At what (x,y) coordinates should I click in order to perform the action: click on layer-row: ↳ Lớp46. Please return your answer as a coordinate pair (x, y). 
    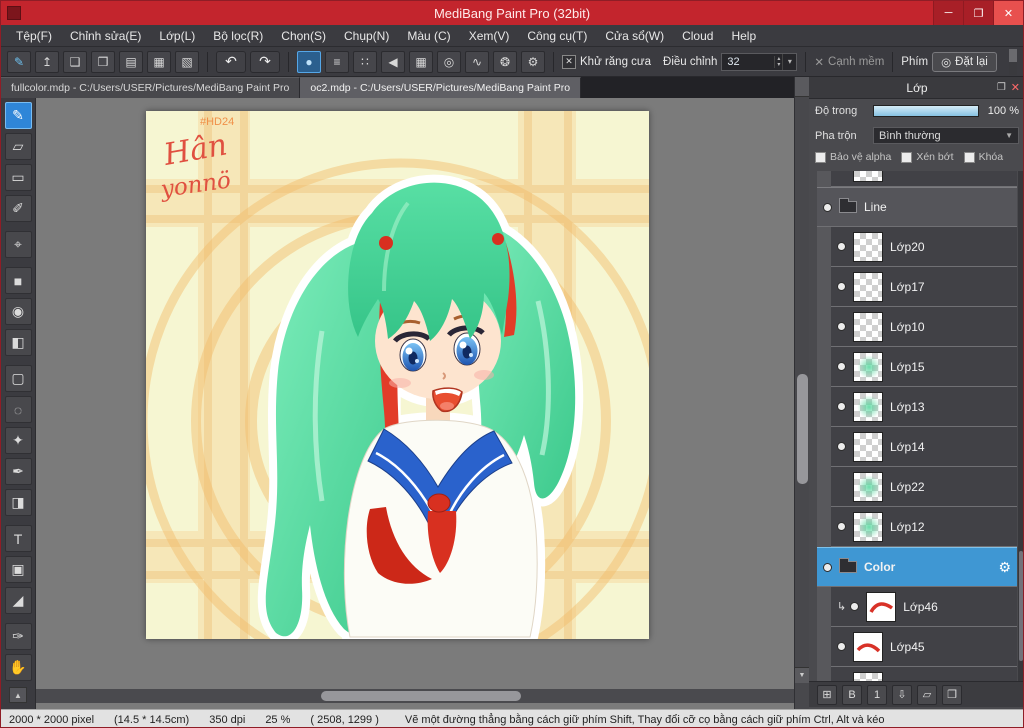
    Looking at the image, I should click on (924, 607).